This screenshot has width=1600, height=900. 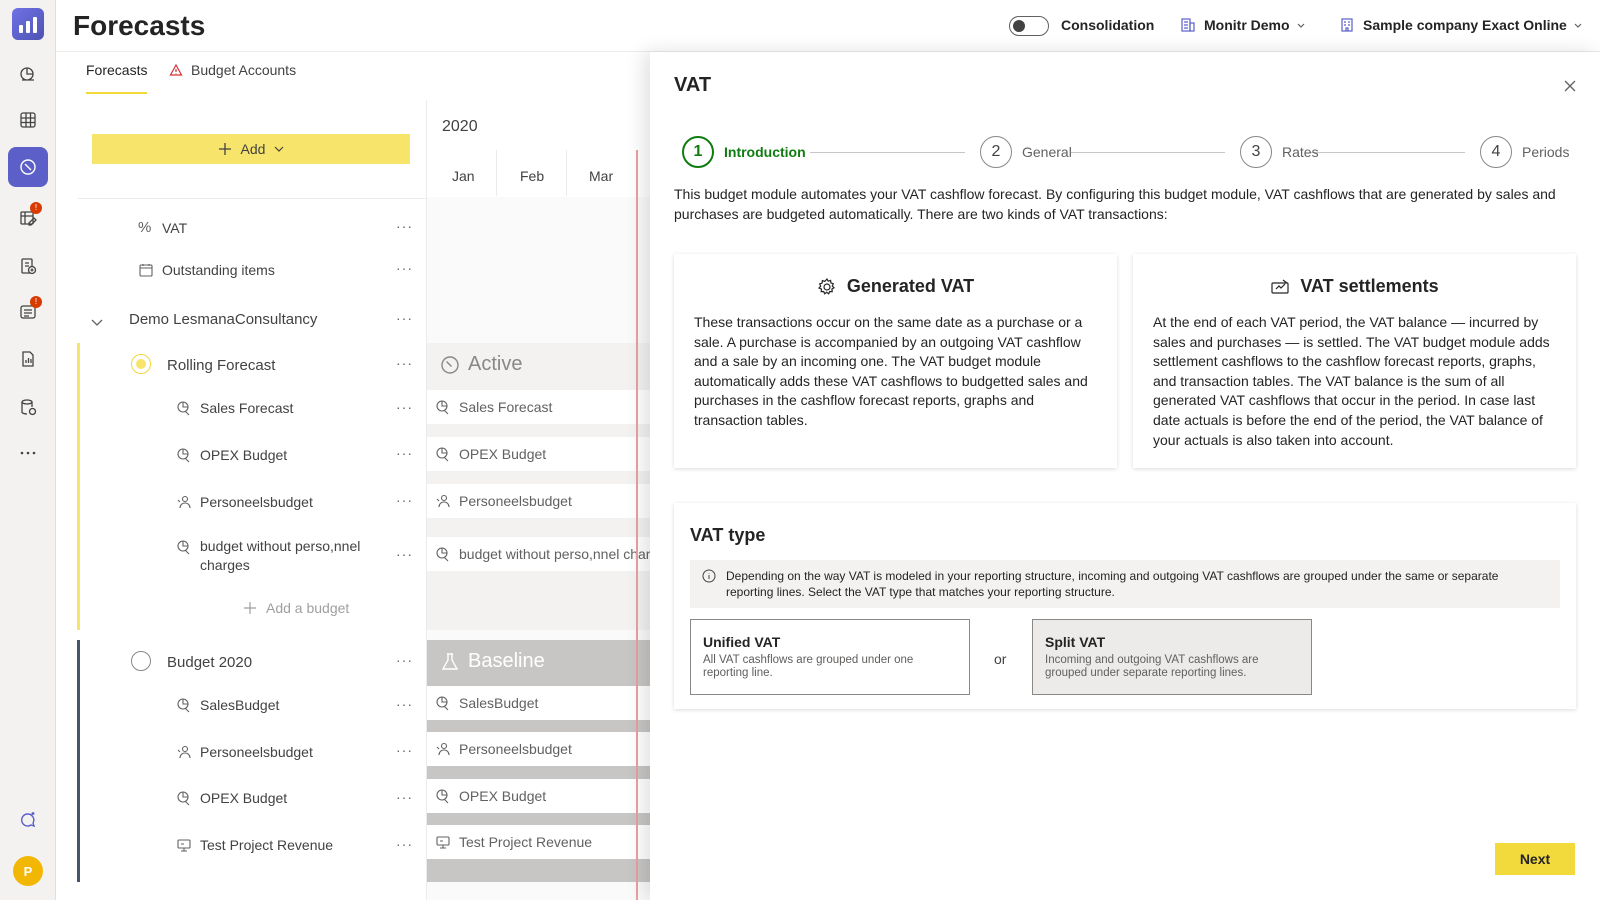 I want to click on tab-forecasts: Forecasts, so click(x=117, y=78).